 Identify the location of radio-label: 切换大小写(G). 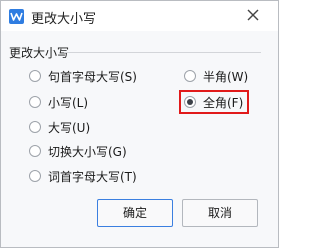
(87, 152).